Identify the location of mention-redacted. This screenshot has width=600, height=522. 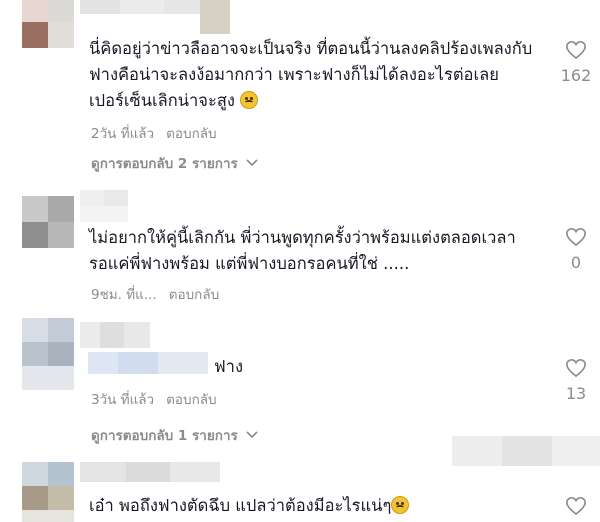
(148, 363).